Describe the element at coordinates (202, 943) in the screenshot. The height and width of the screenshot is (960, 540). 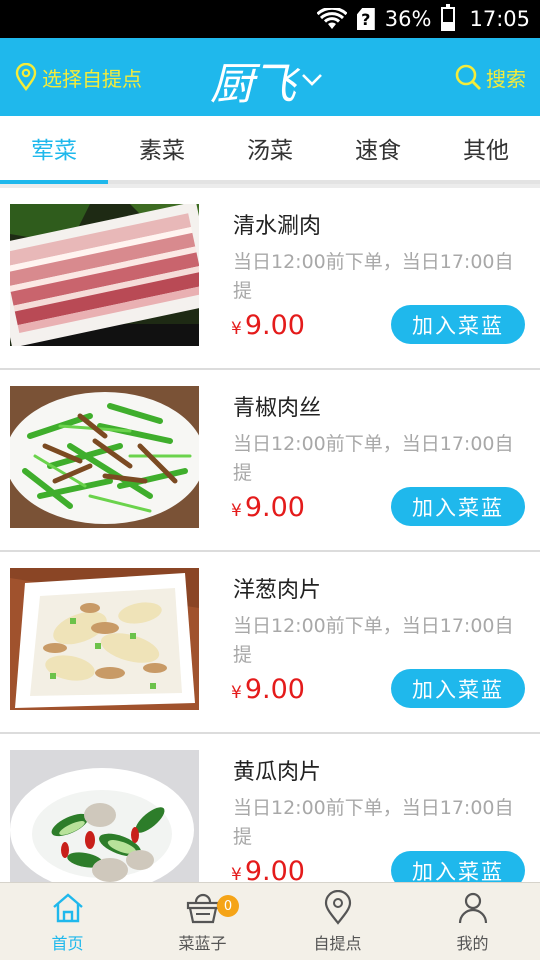
I see `nav-basket-label: 菜蓝子` at that location.